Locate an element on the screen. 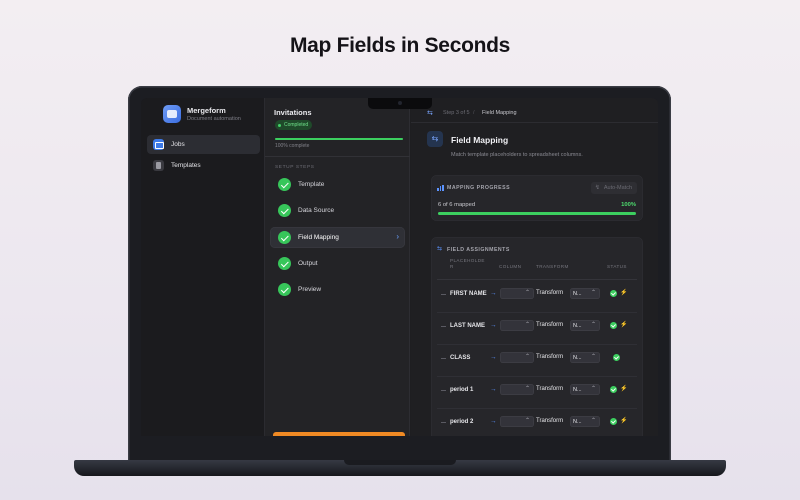 Image resolution: width=800 pixels, height=500 pixels. auto-match-button: ↯ Auto-Match is located at coordinates (613, 188).